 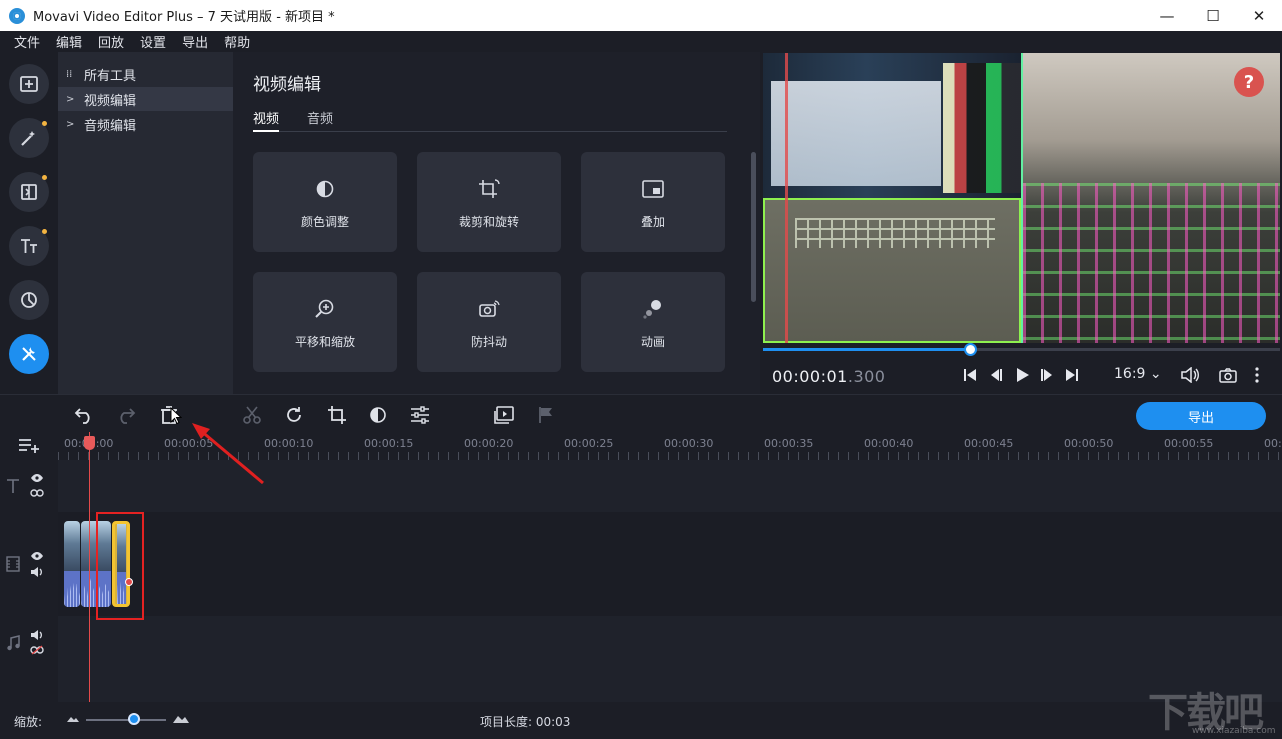 I want to click on tab-video: 视频, so click(x=266, y=120).